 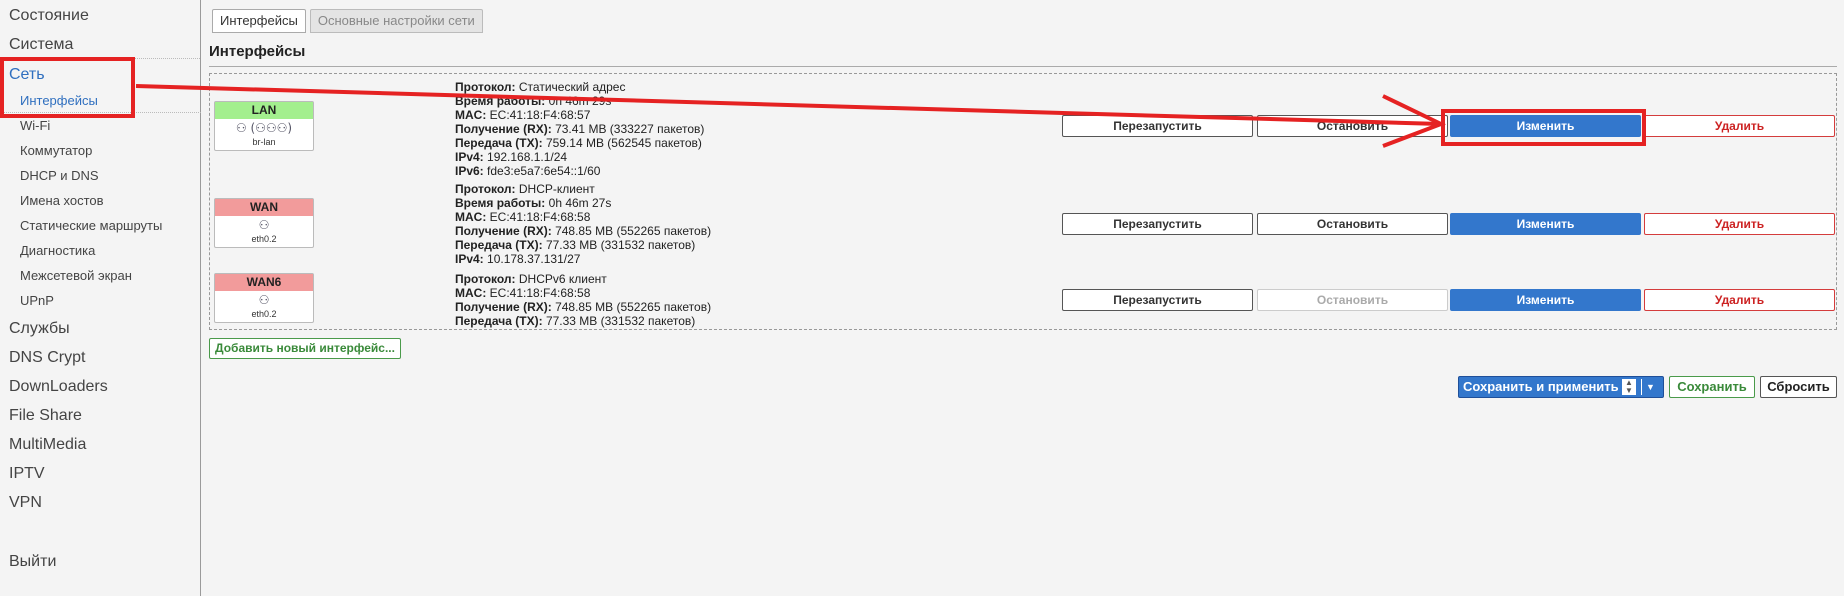 I want to click on menu-logout: Выйти, so click(x=100, y=560).